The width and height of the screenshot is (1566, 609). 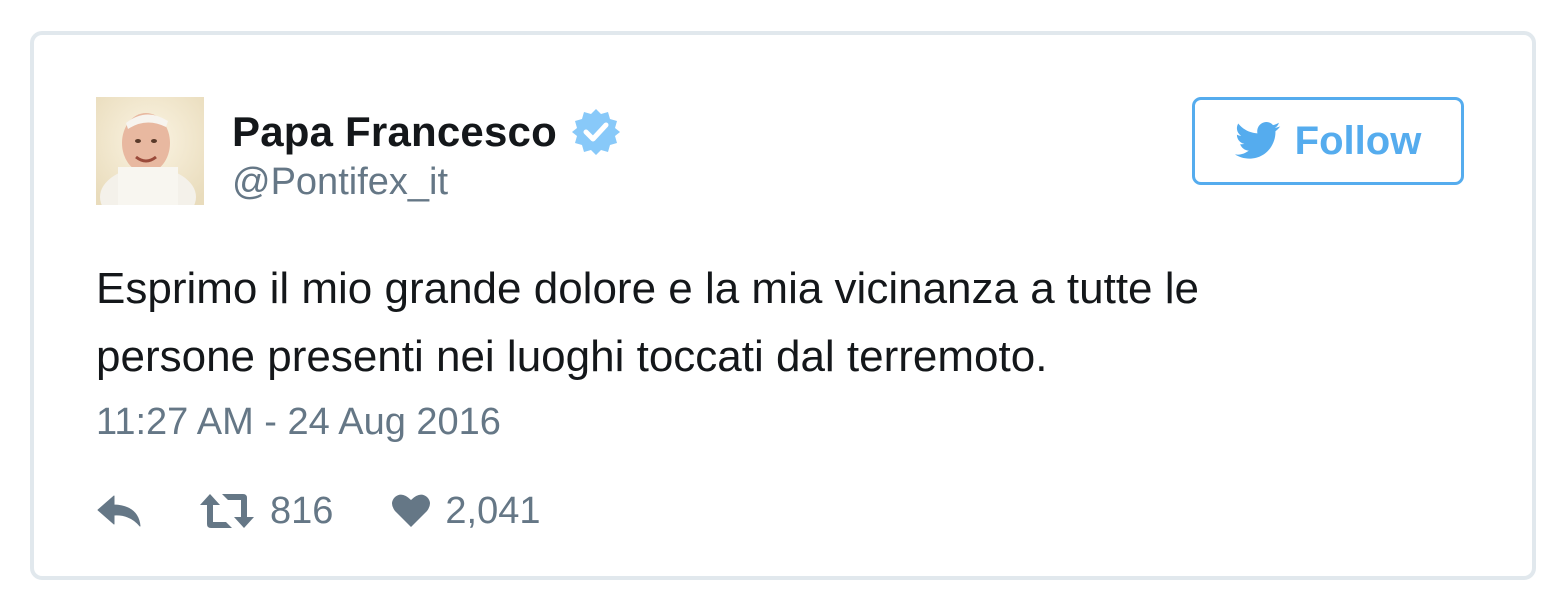 What do you see at coordinates (340, 182) in the screenshot?
I see `author-handle: @Pontifex_it` at bounding box center [340, 182].